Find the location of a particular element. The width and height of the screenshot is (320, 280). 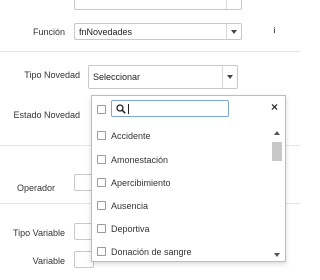

option-label: Ausencia is located at coordinates (130, 205).